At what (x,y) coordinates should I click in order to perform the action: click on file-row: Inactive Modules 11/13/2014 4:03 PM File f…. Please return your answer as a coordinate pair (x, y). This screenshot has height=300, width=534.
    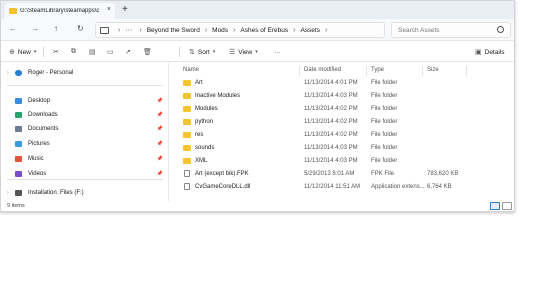
    Looking at the image, I should click on (339, 96).